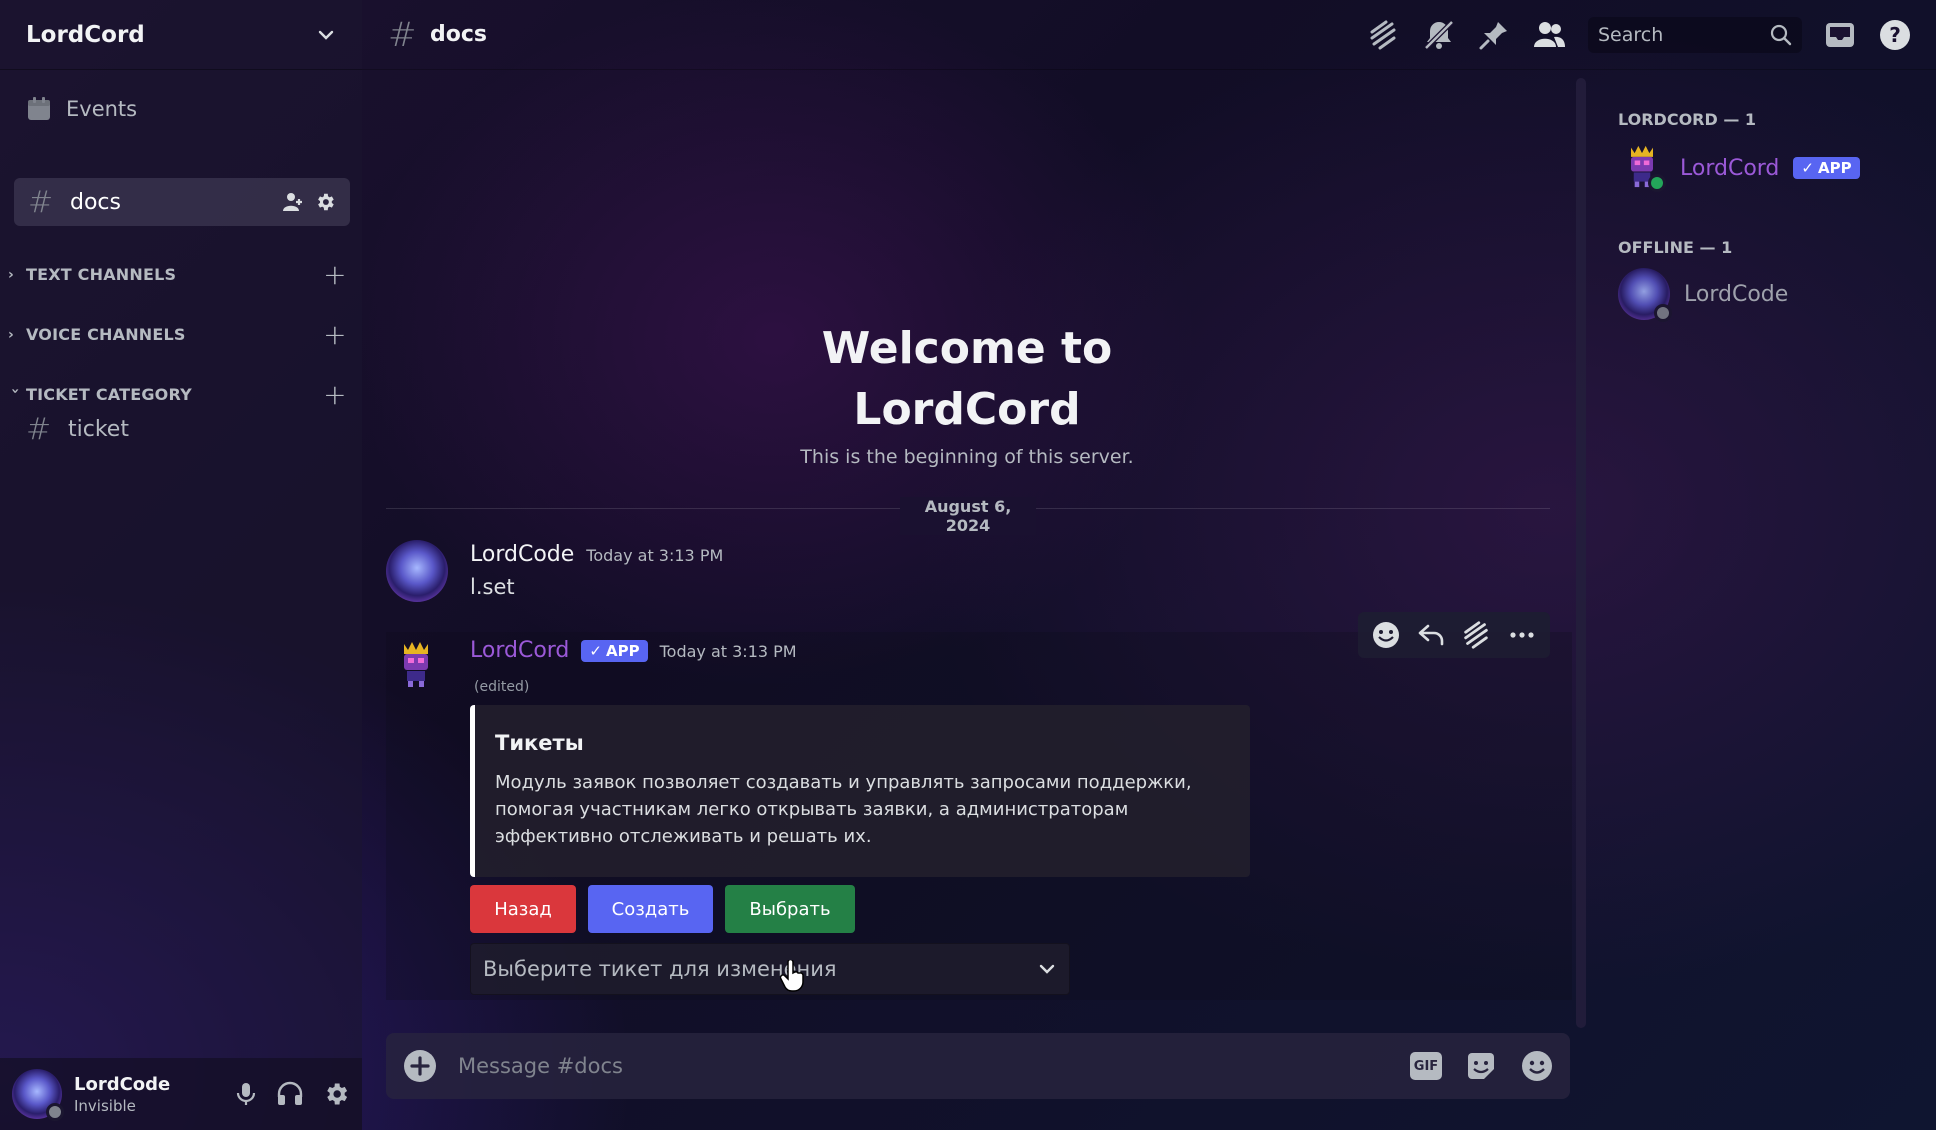 The height and width of the screenshot is (1130, 1936). What do you see at coordinates (1149, 35) in the screenshot?
I see `channel-header: # docs Search ?` at bounding box center [1149, 35].